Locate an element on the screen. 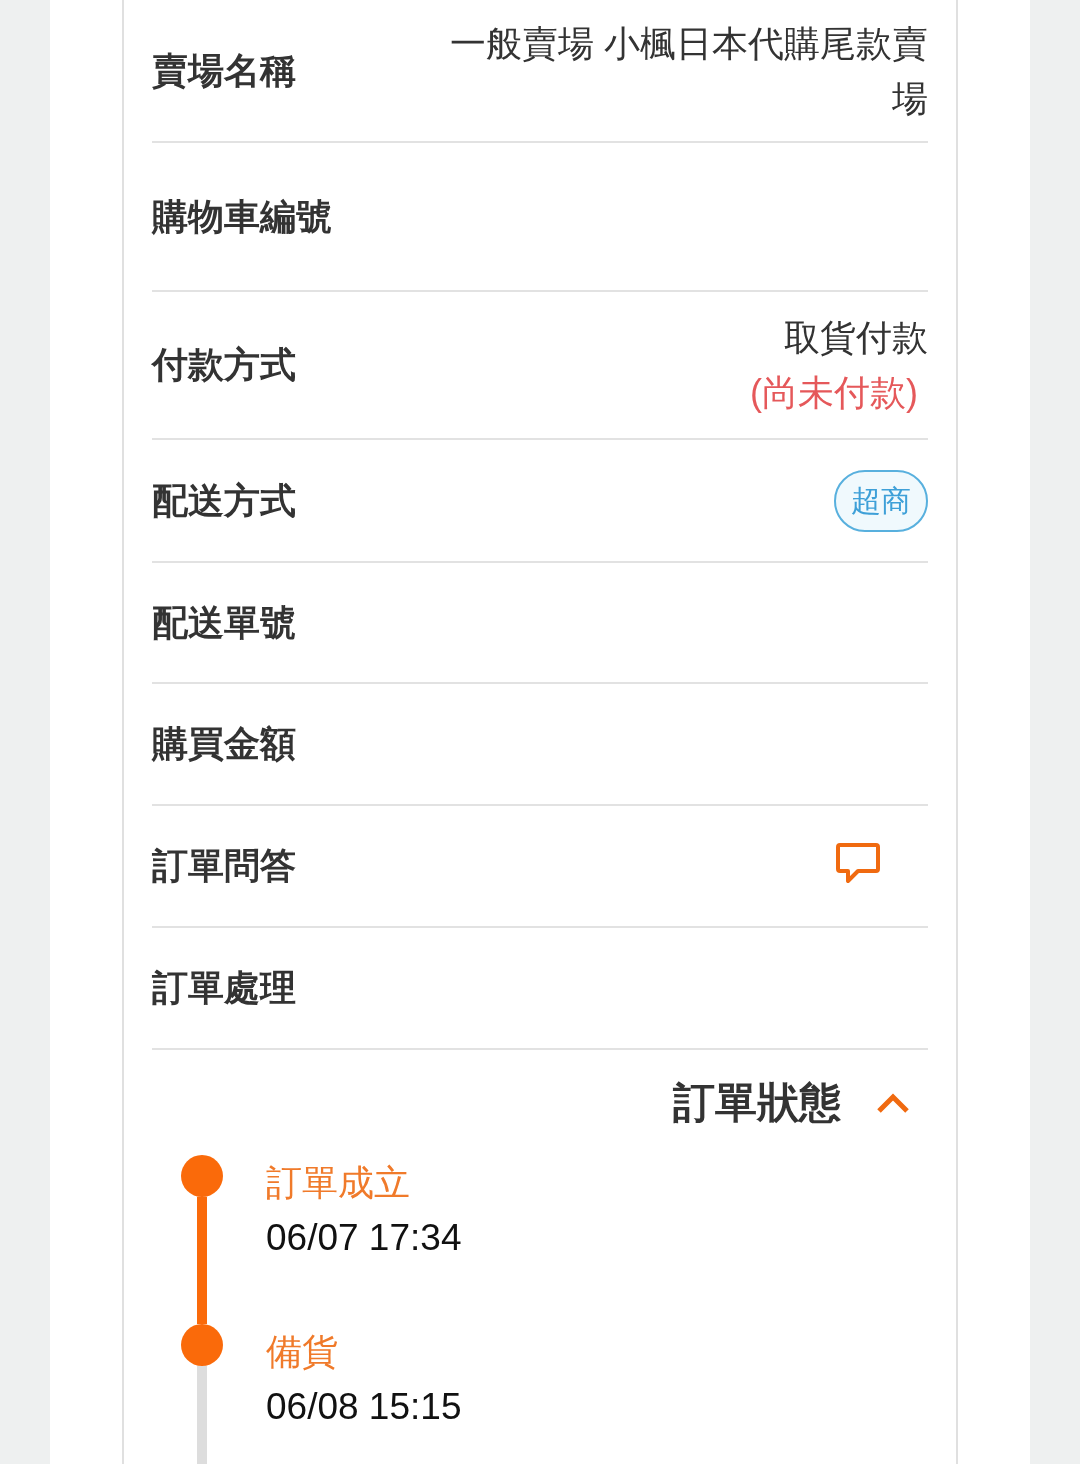 Image resolution: width=1080 pixels, height=1464 pixels. field-label: 購物車編號 is located at coordinates (242, 216).